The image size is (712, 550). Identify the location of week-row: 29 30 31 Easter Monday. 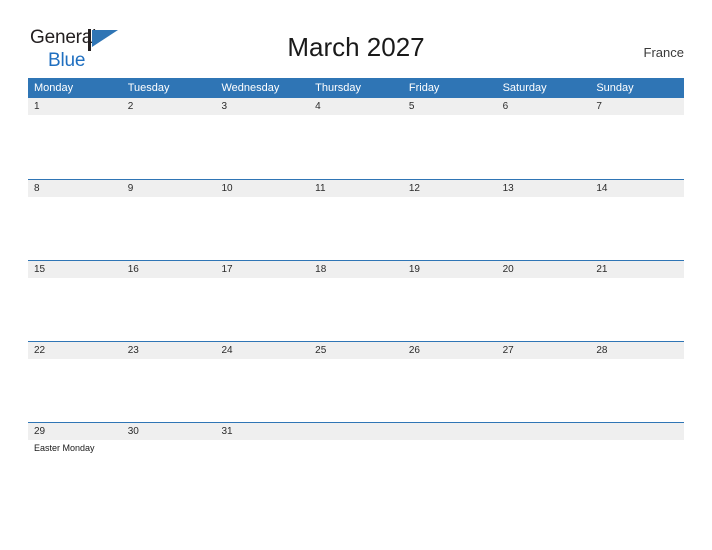
(356, 462).